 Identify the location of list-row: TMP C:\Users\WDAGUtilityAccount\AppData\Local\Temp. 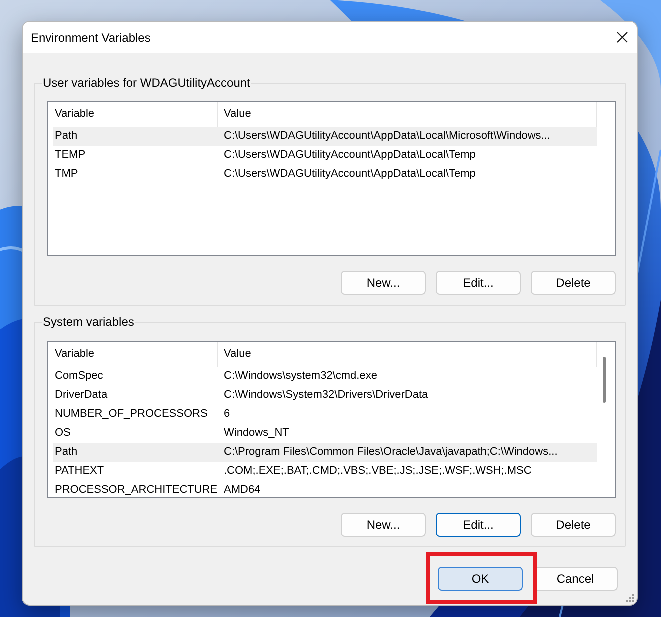
(325, 174).